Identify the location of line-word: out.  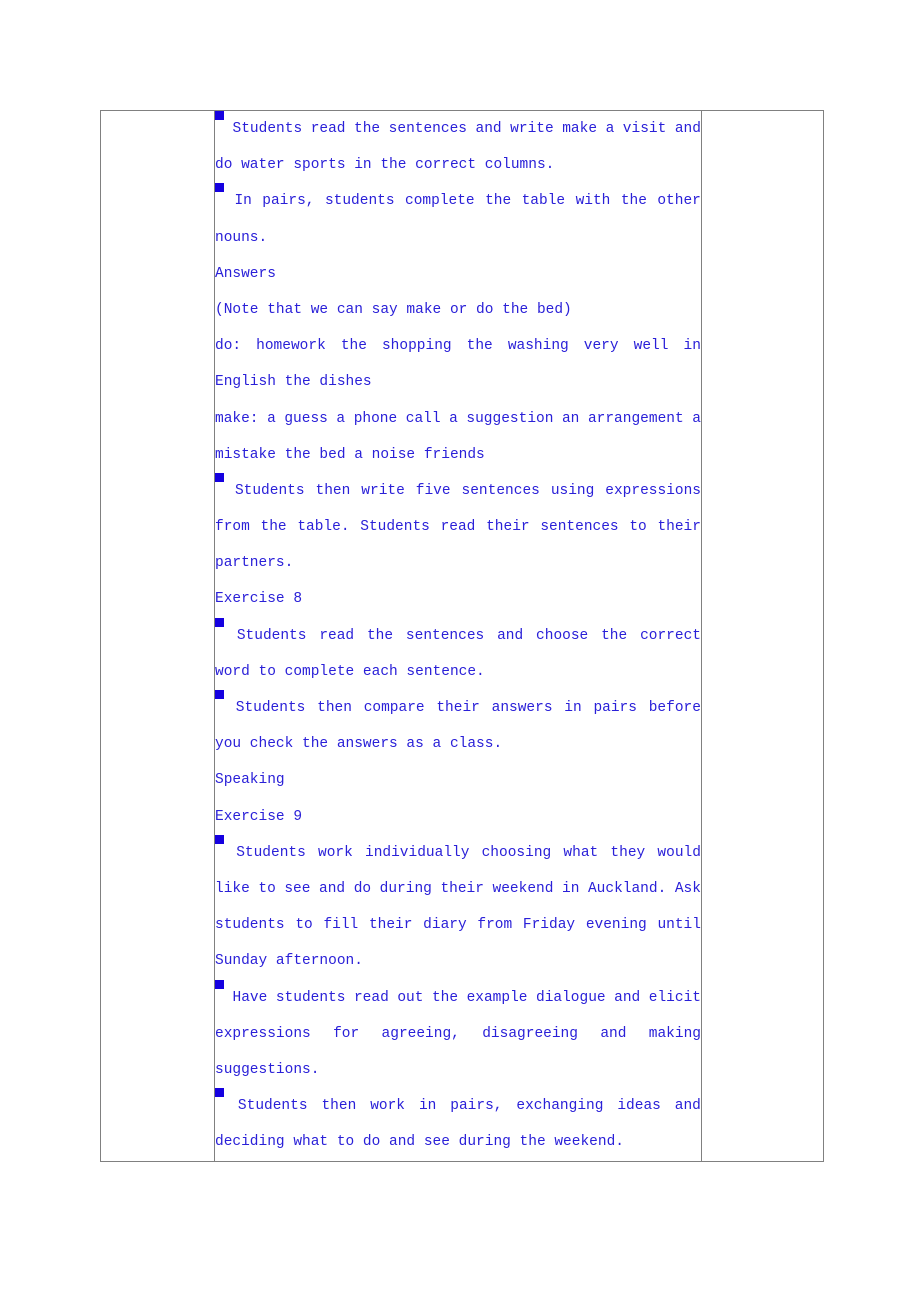
(410, 997).